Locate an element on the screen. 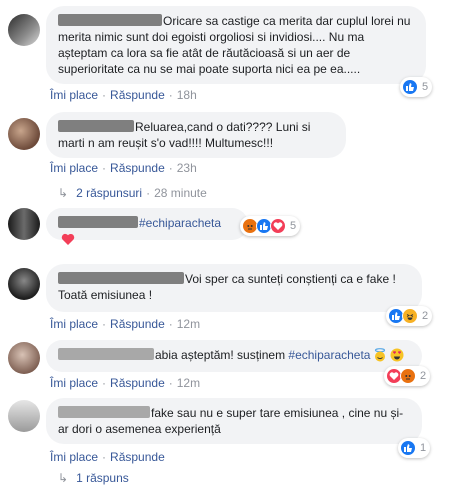  comment-3: #echiparacheta 5 is located at coordinates (235, 226).